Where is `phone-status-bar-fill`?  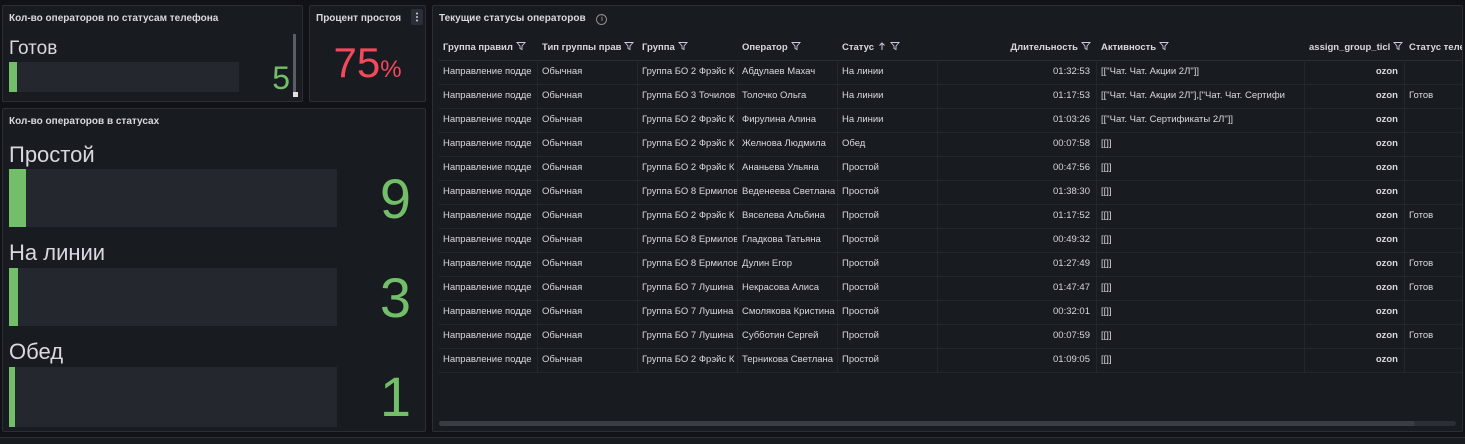
phone-status-bar-fill is located at coordinates (13, 77).